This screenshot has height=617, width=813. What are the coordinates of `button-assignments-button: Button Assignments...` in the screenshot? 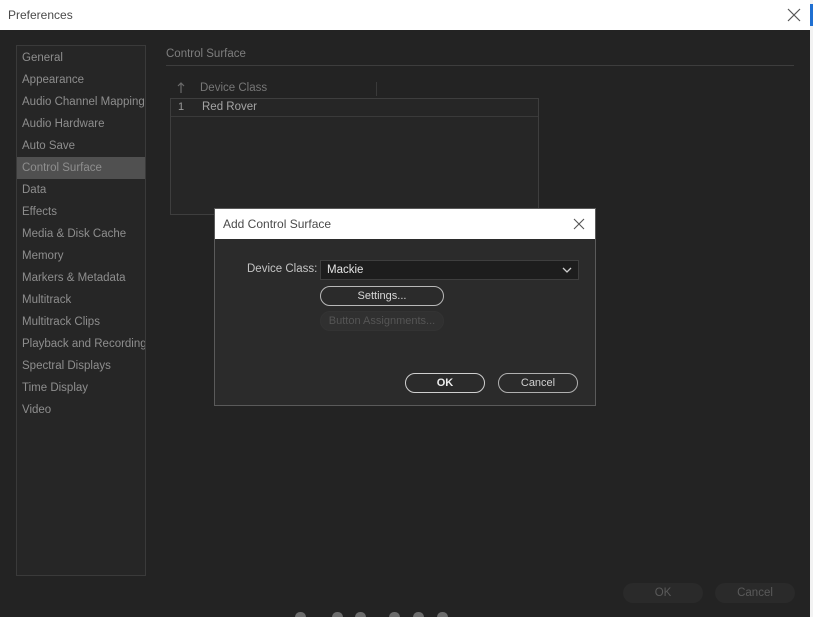 It's located at (382, 321).